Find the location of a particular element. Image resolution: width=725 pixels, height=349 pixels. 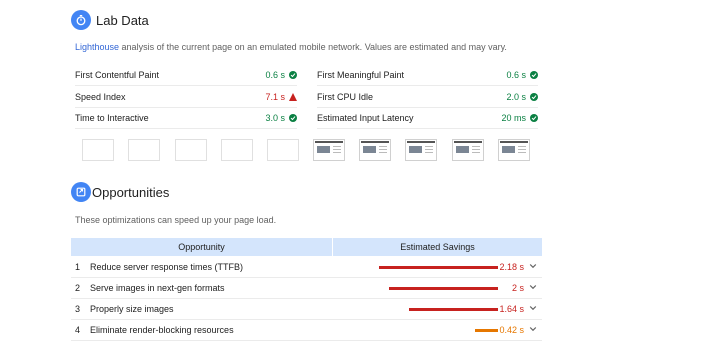

row-name: Reduce server response times (TTFB) is located at coordinates (167, 267).